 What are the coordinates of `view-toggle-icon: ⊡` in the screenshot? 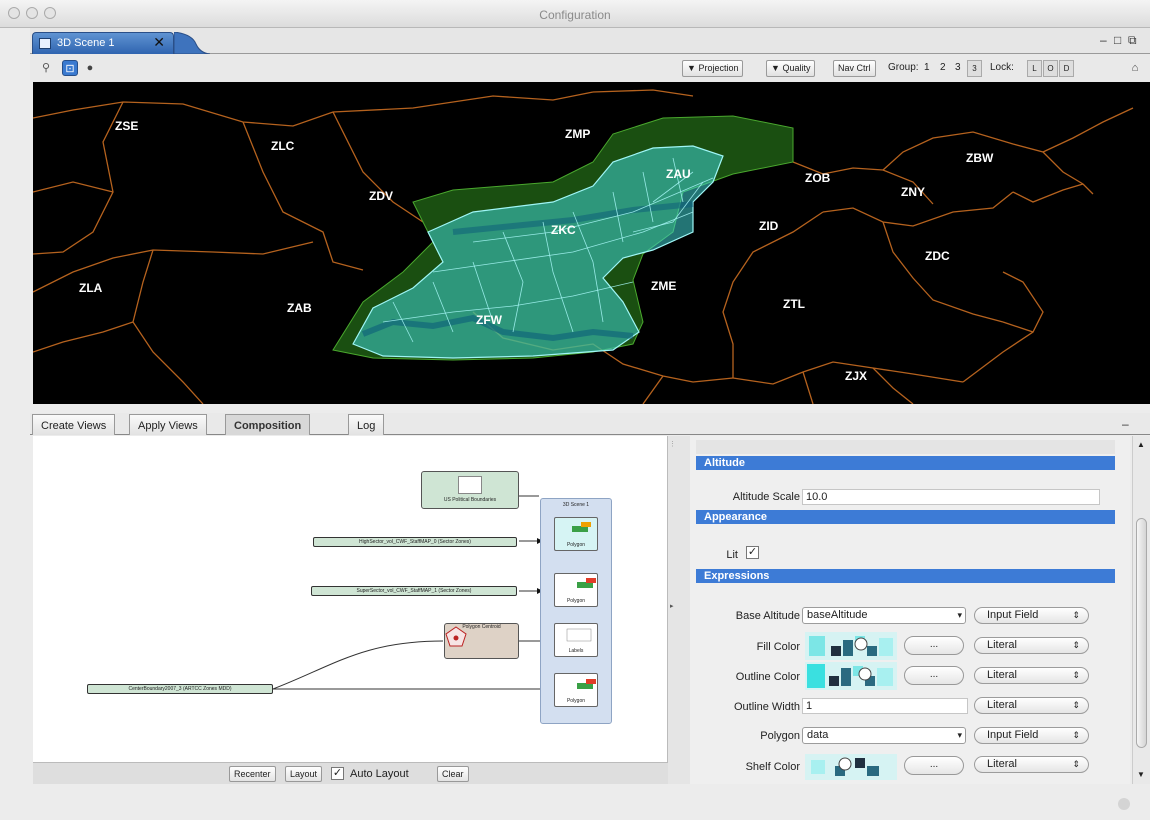 It's located at (70, 68).